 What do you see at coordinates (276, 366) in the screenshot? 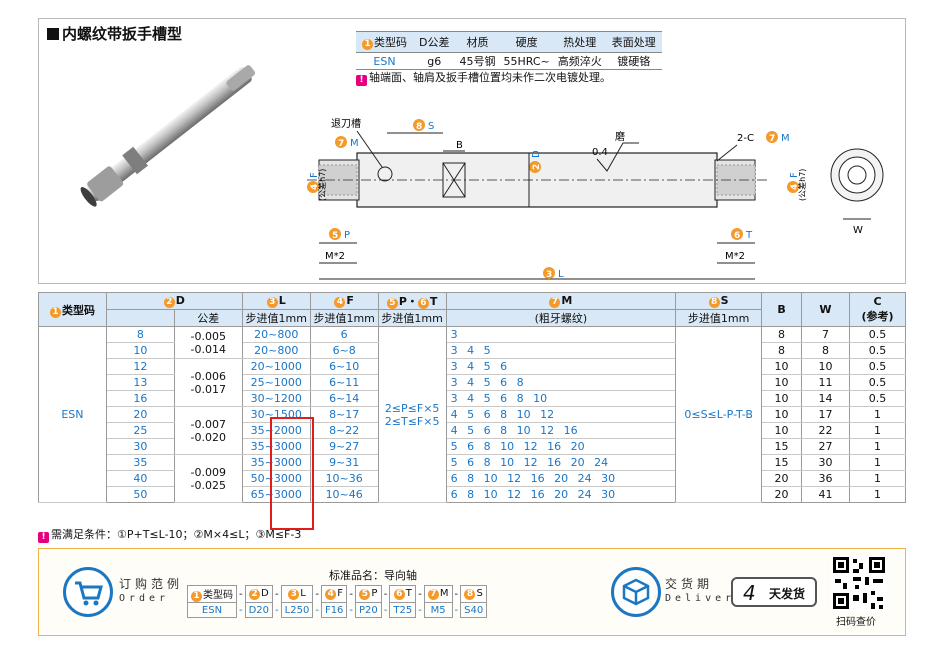
I see `l-cell: 20~1000` at bounding box center [276, 366].